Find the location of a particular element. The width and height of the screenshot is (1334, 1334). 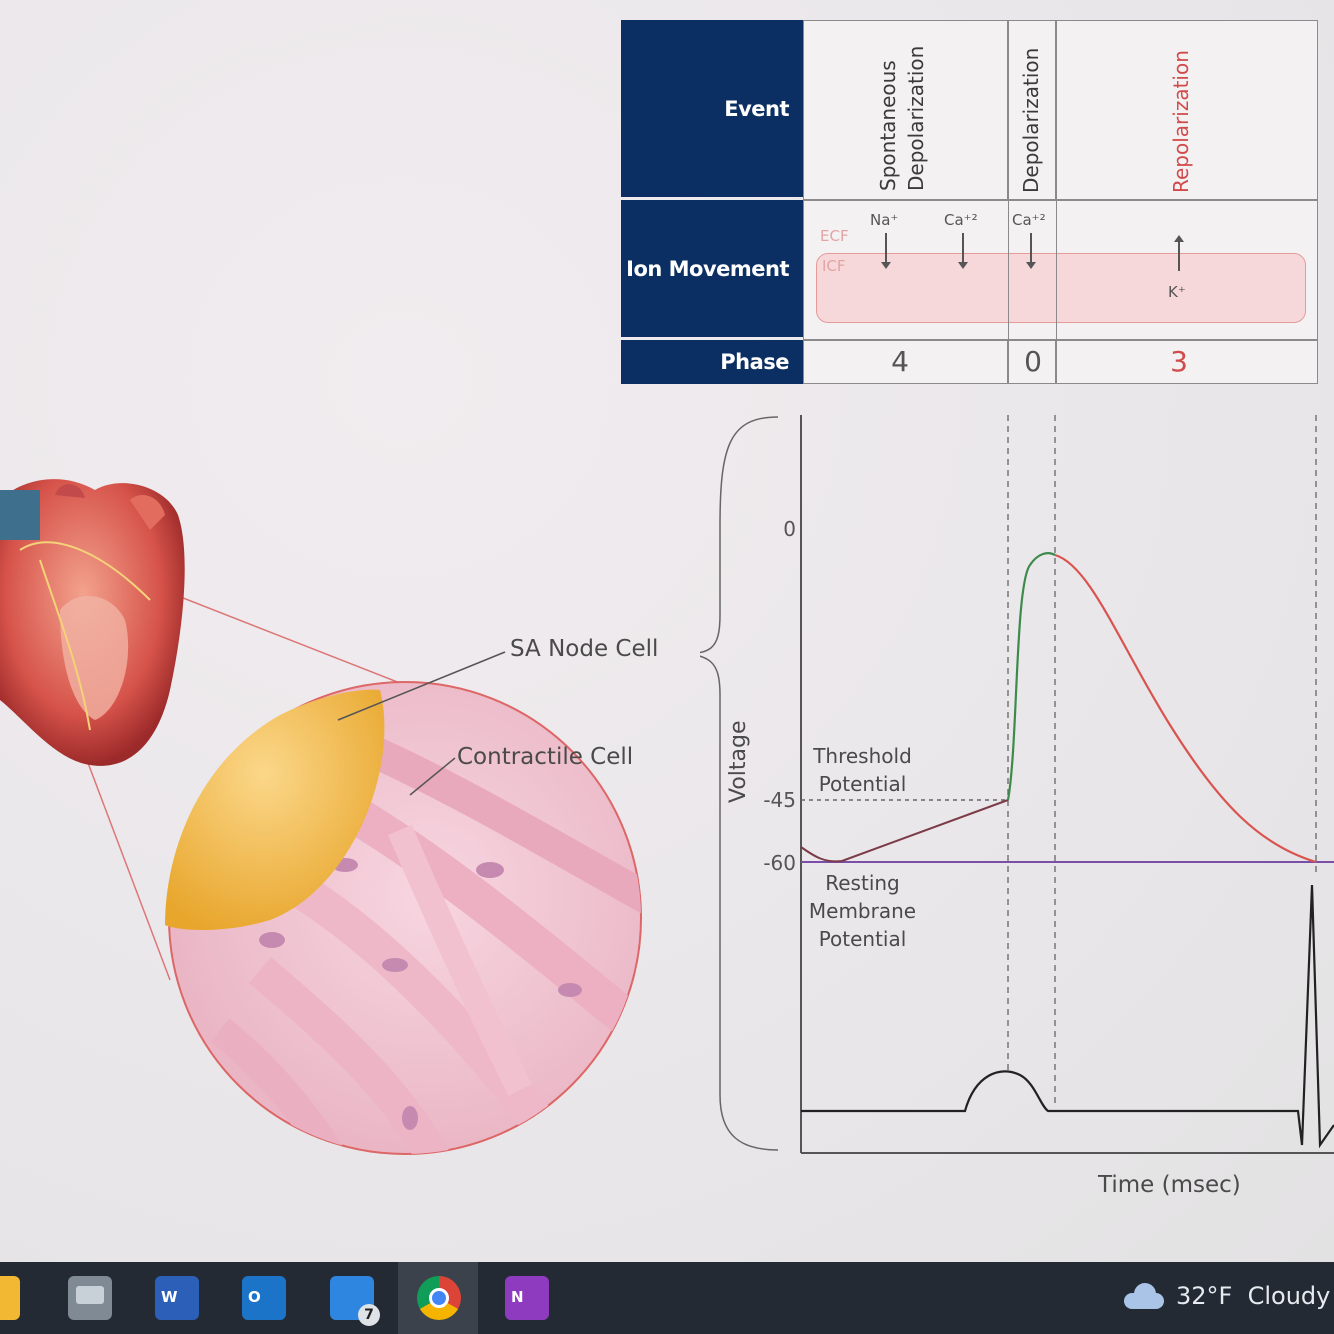

file-explorer-icon is located at coordinates (10, 1298).